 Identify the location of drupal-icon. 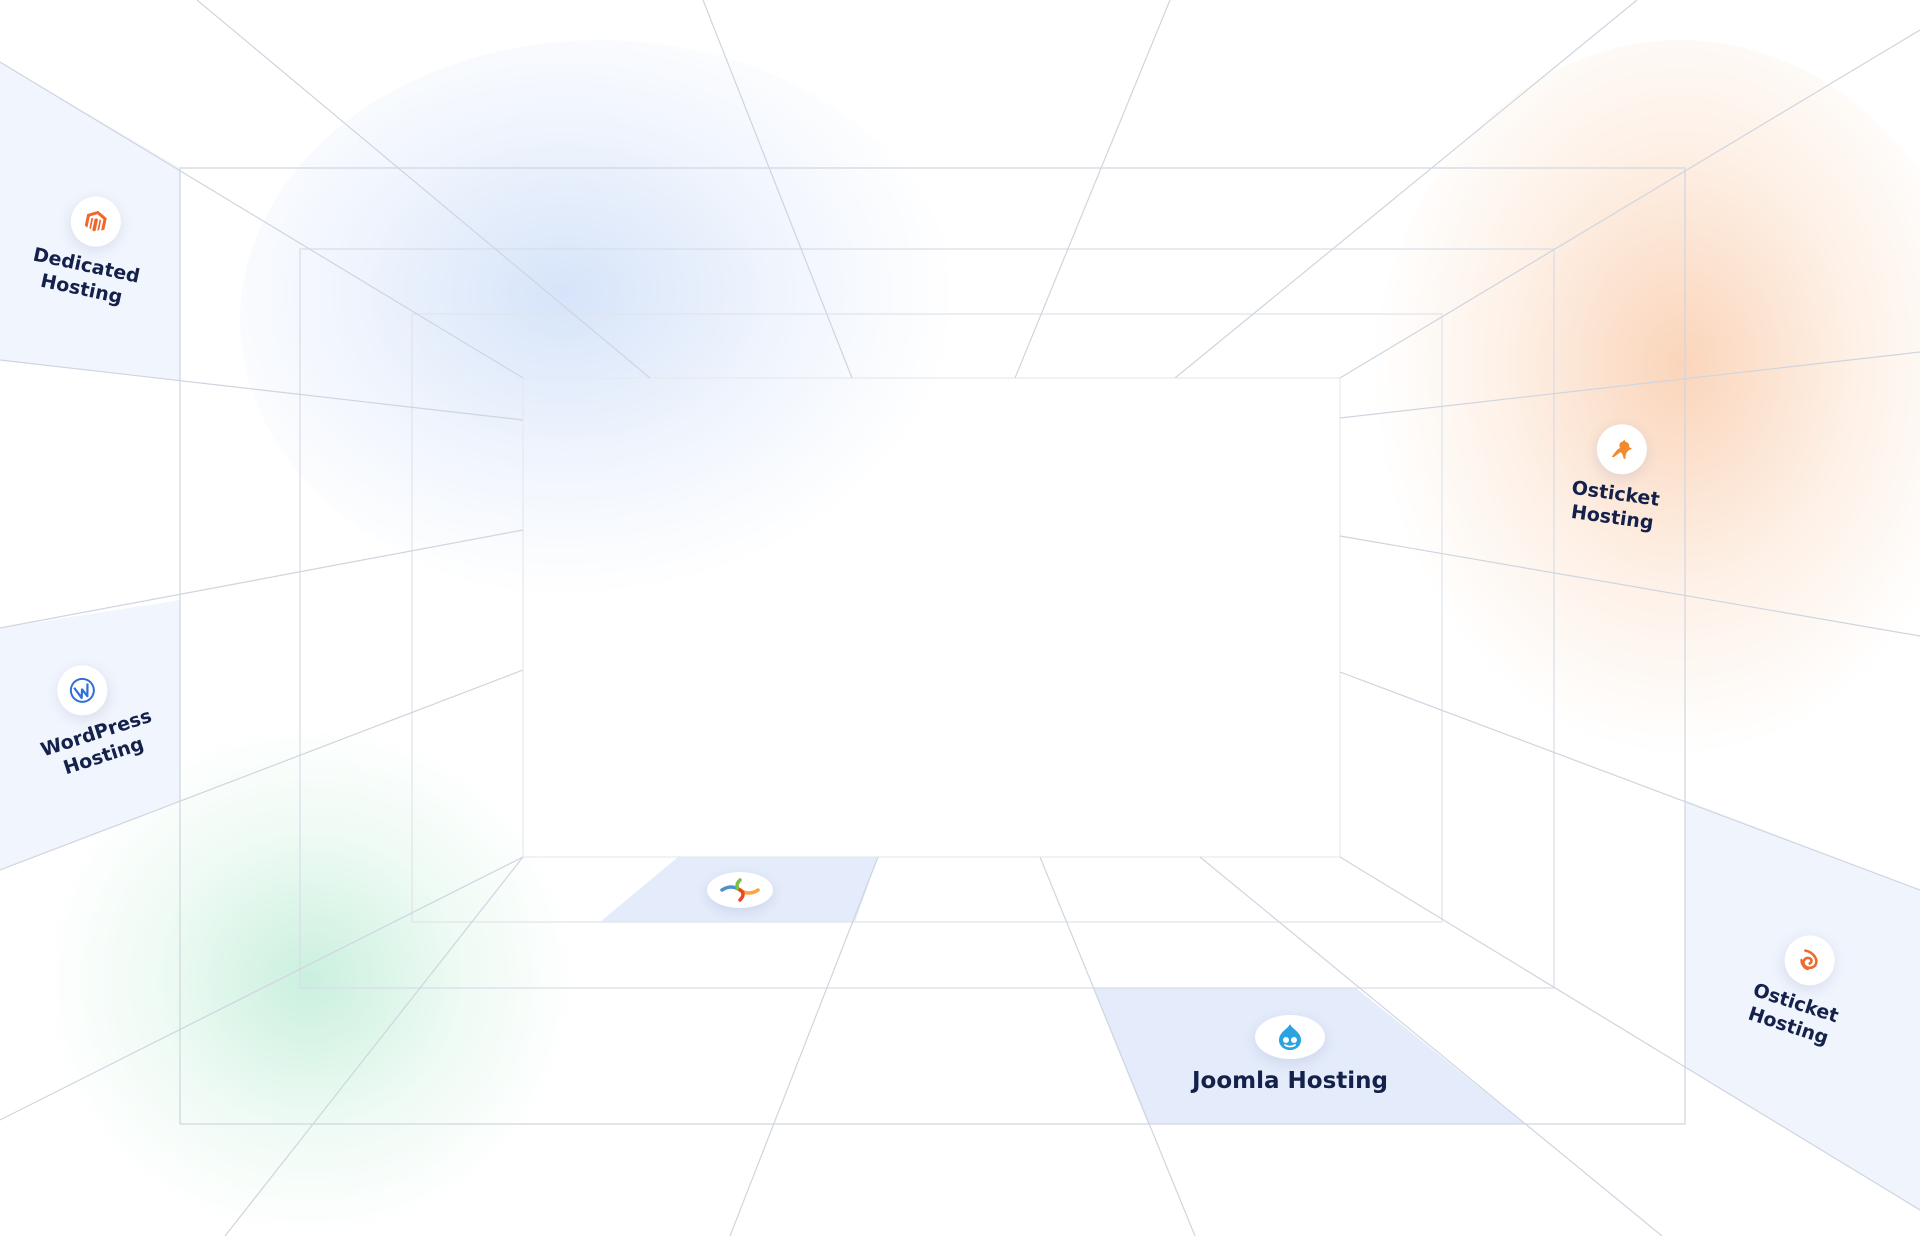
(1290, 1037).